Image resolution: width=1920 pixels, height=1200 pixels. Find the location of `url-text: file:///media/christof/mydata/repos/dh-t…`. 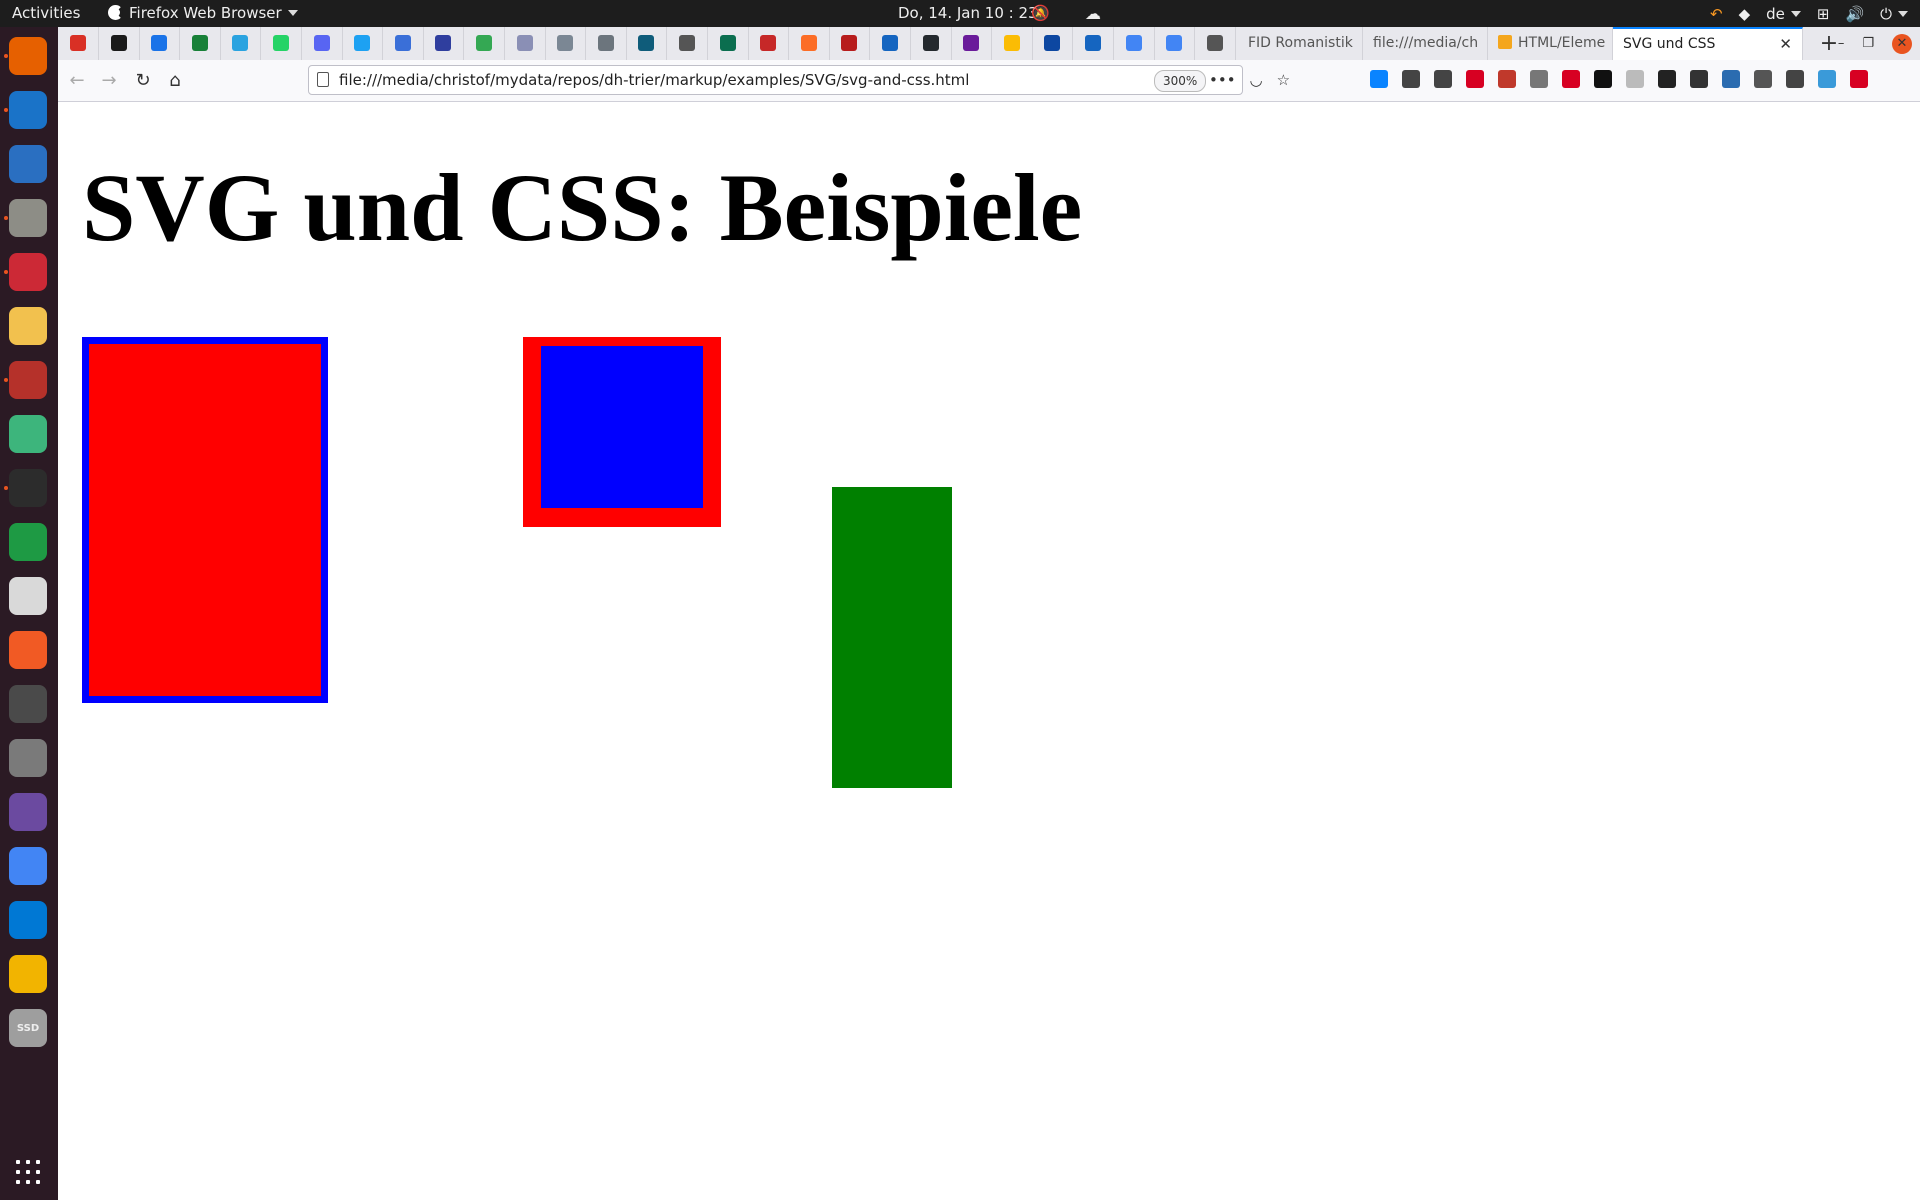

url-text: file:///media/christof/mydata/repos/dh-t… is located at coordinates (654, 80).